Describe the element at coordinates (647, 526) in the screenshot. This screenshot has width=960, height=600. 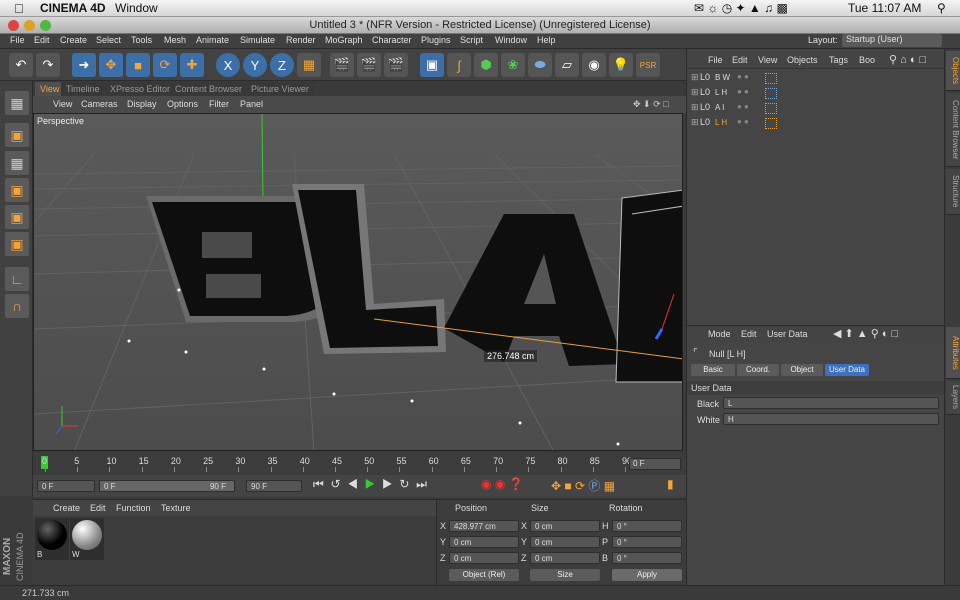
I see `rotation-h-field: 0 °` at that location.